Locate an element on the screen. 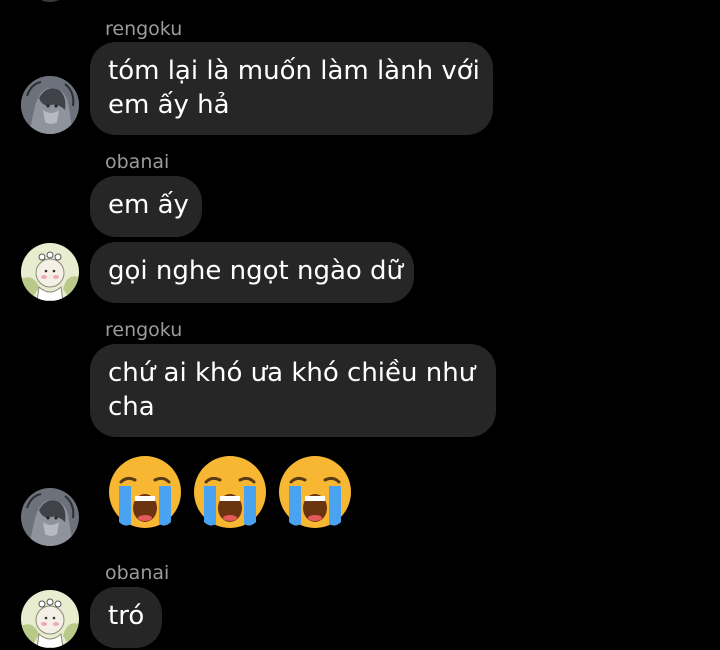 The image size is (720, 650). message-text: chứ ai khó ưa khó chiều như is located at coordinates (292, 373).